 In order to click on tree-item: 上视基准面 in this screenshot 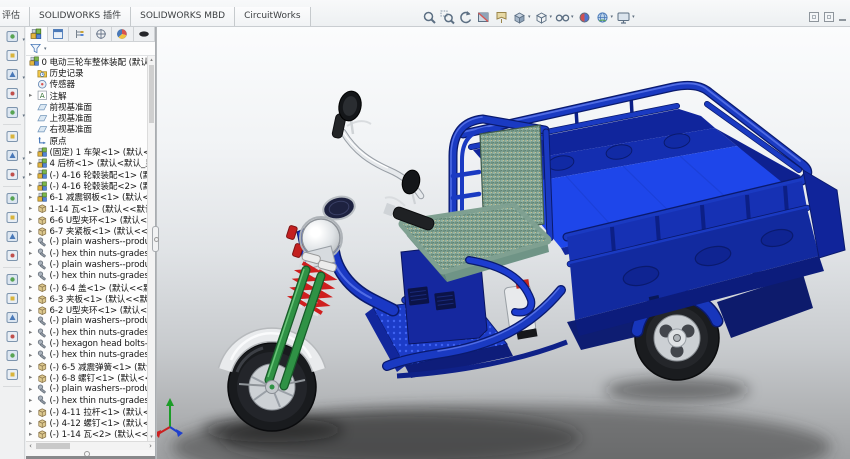, I will do `click(86, 118)`.